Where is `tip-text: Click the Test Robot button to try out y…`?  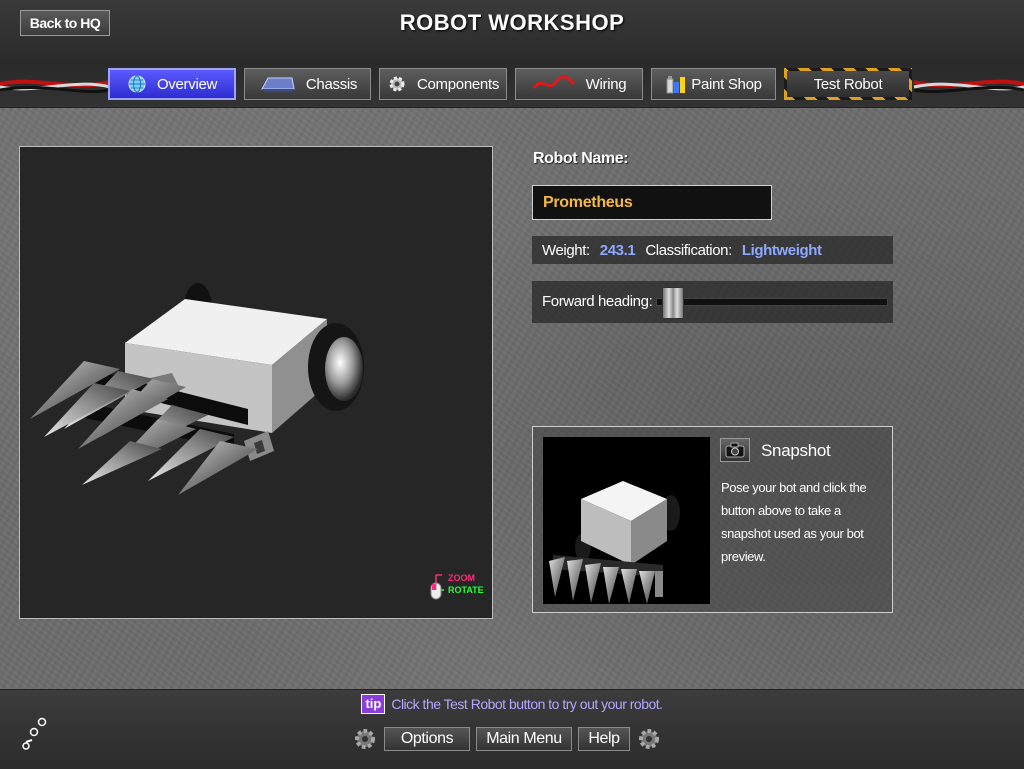
tip-text: Click the Test Robot button to try out y… is located at coordinates (527, 704).